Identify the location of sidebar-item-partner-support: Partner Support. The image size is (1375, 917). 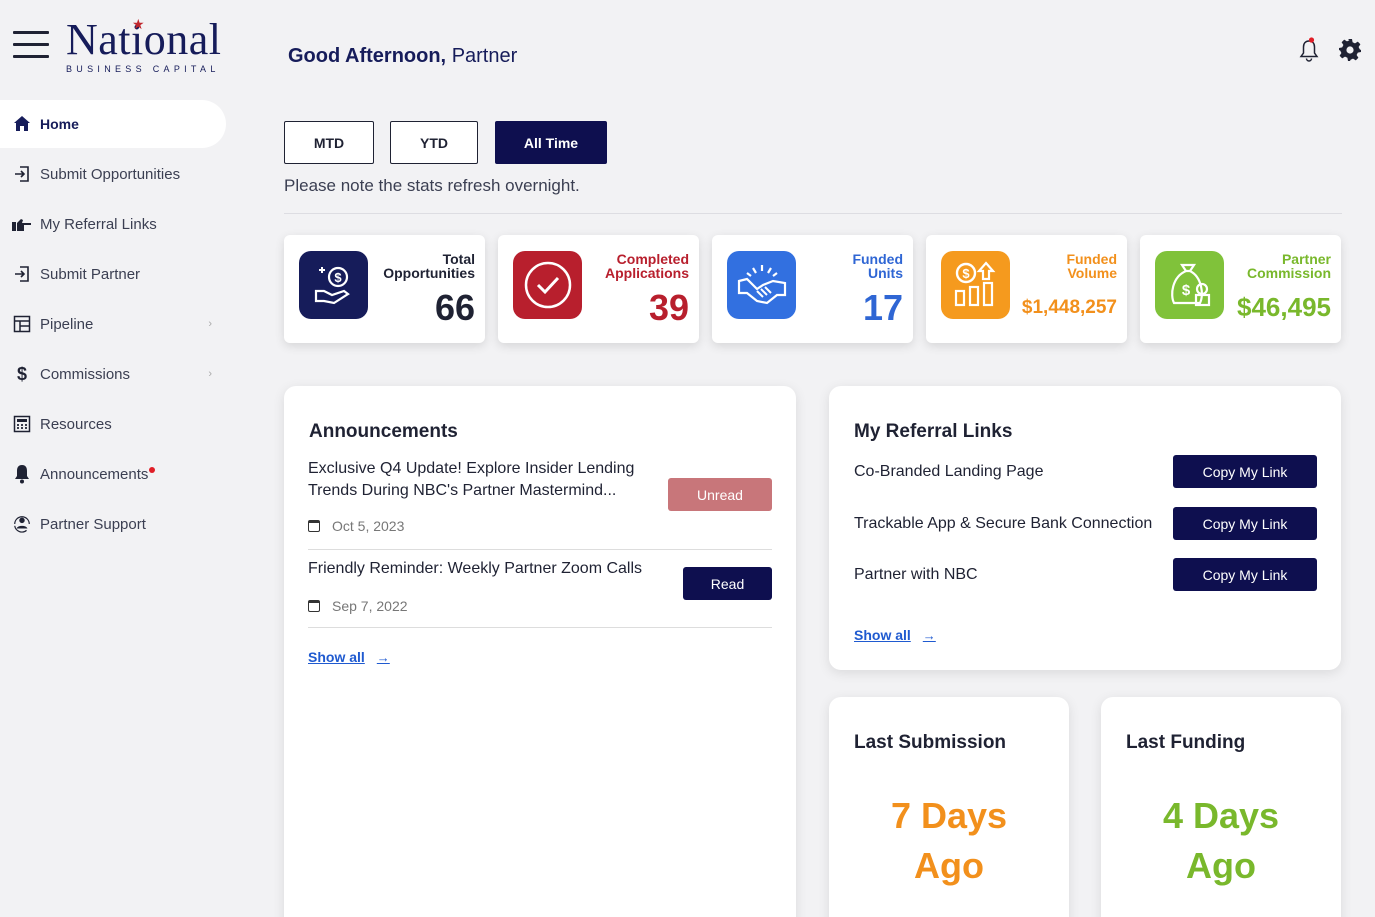
(113, 524).